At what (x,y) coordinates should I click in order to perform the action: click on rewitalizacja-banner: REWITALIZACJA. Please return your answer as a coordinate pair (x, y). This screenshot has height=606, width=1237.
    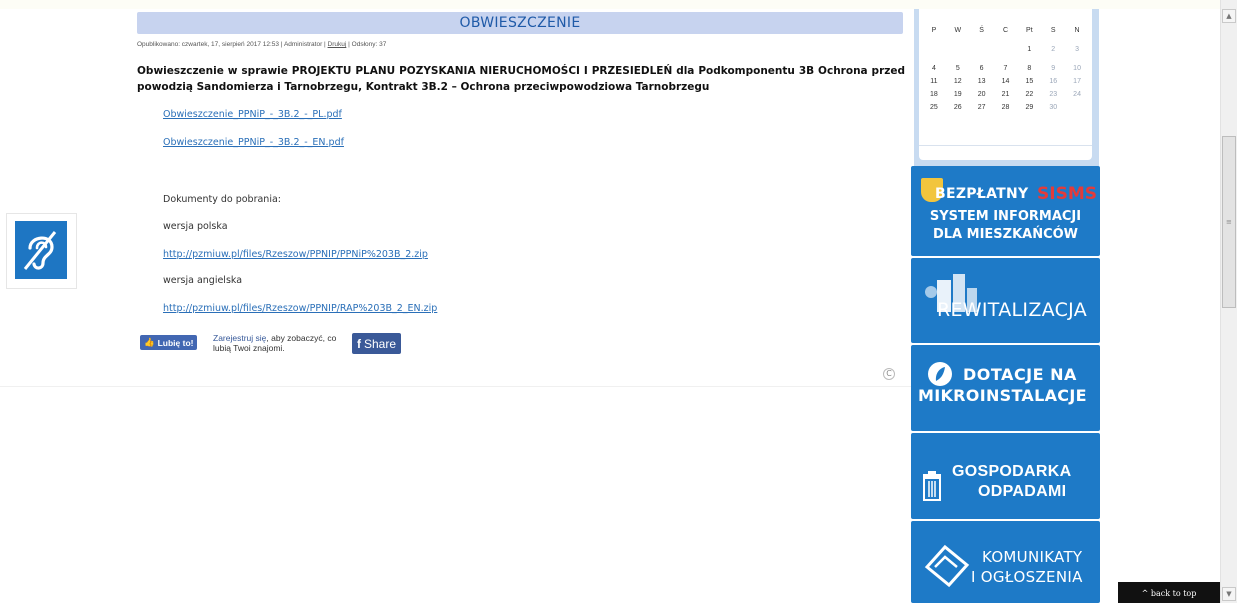
    Looking at the image, I should click on (1005, 300).